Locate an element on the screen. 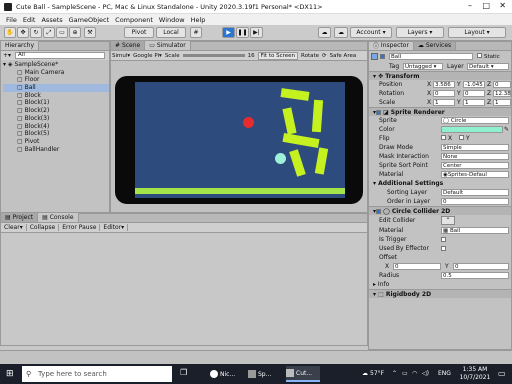 The height and width of the screenshot is (384, 512). transform-header: ▾ ✥ Transform is located at coordinates (440, 75).